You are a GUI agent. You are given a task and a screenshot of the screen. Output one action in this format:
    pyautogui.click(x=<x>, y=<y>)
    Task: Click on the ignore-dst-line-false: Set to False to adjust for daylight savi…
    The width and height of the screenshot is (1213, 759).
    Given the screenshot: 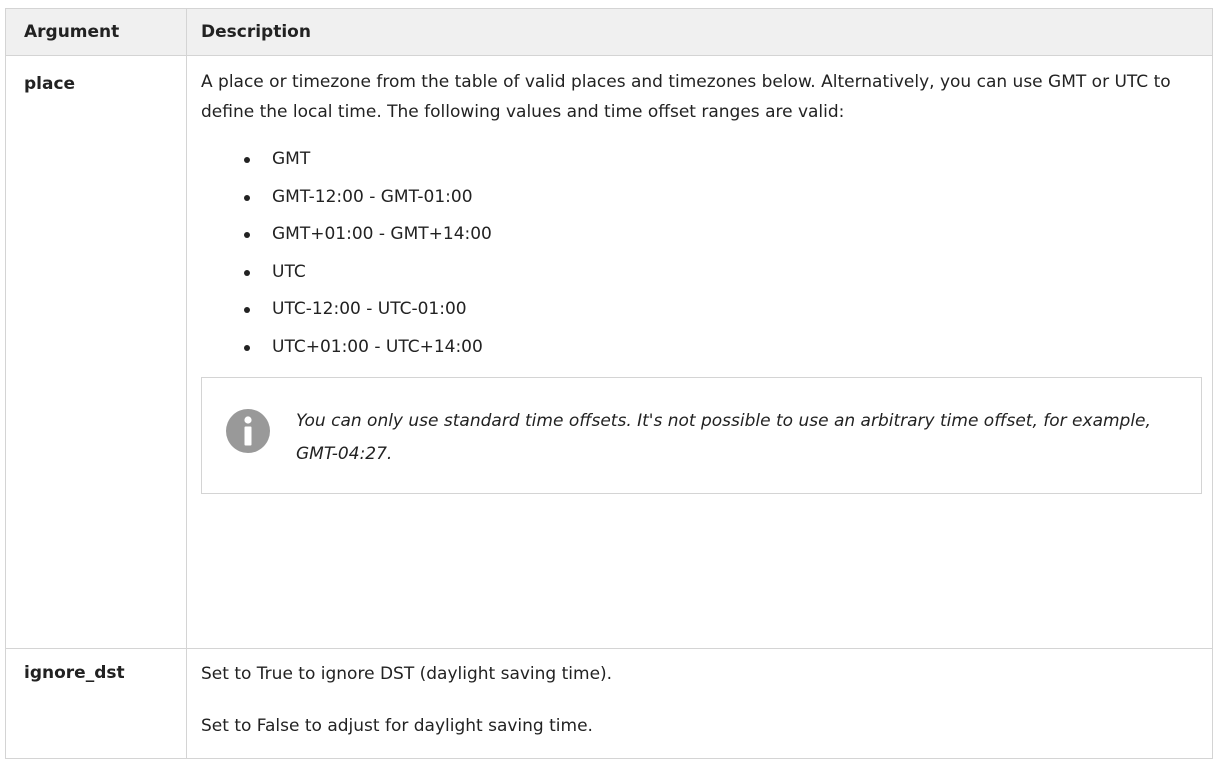 What is the action you would take?
    pyautogui.click(x=397, y=725)
    